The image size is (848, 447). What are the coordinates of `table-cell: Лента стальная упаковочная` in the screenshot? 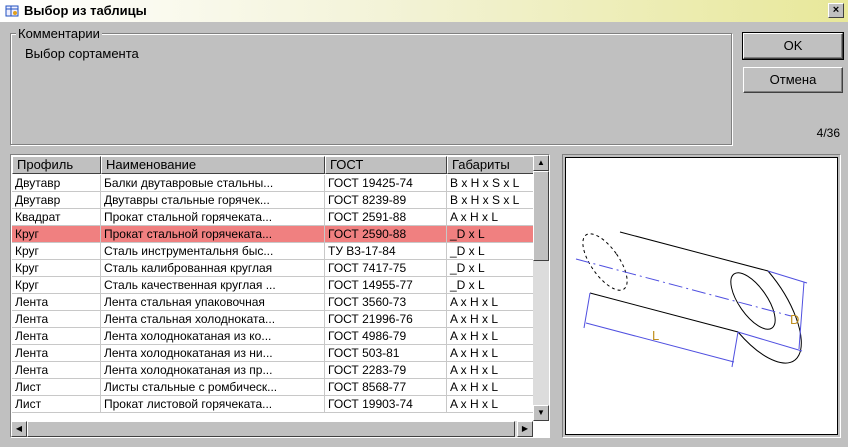 It's located at (213, 302).